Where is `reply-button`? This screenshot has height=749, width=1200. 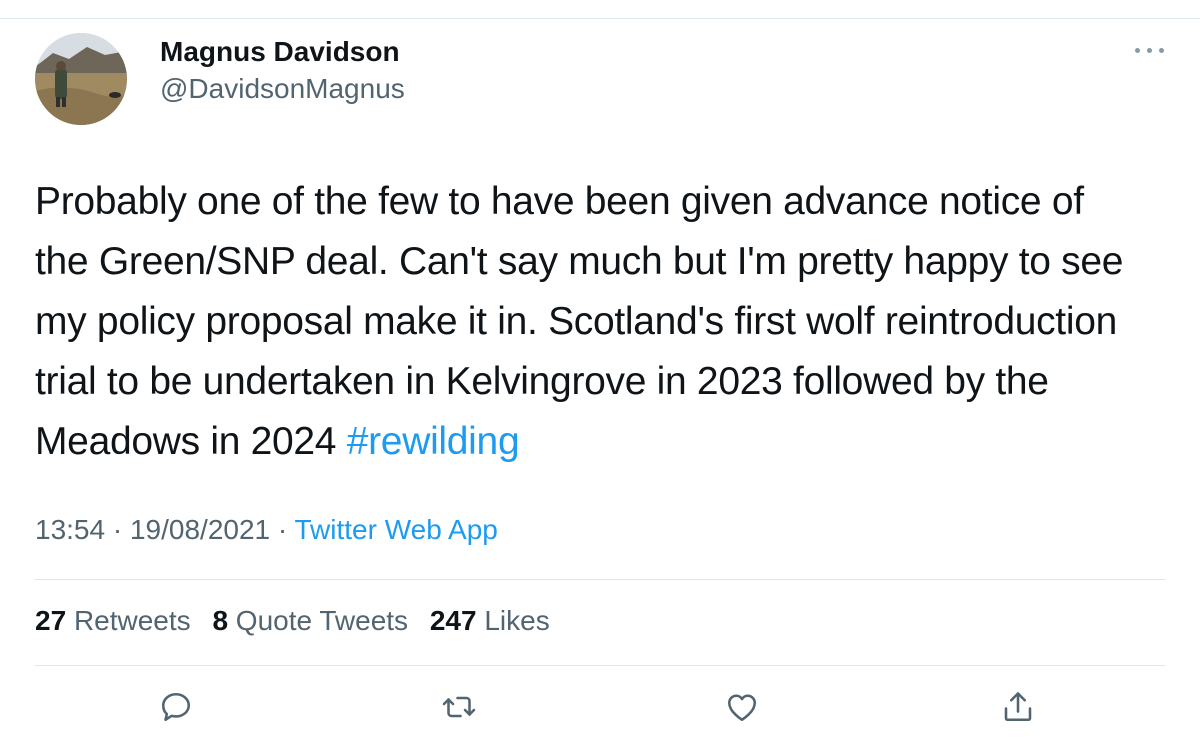
reply-button is located at coordinates (176, 707).